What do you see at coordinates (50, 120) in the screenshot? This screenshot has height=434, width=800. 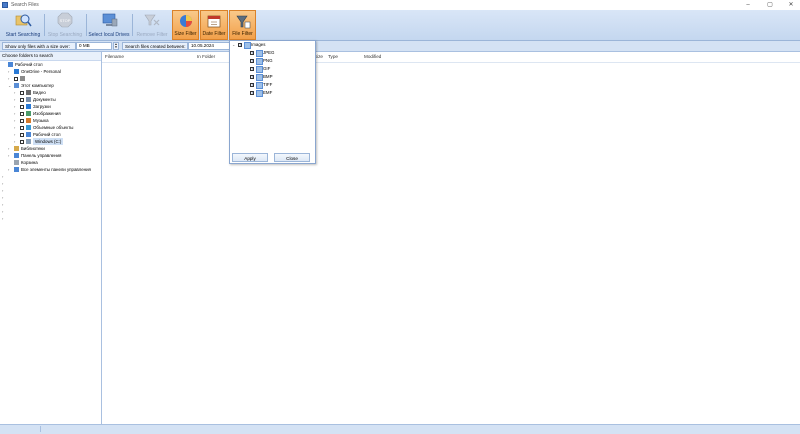 I see `tree-node: › Музыка` at bounding box center [50, 120].